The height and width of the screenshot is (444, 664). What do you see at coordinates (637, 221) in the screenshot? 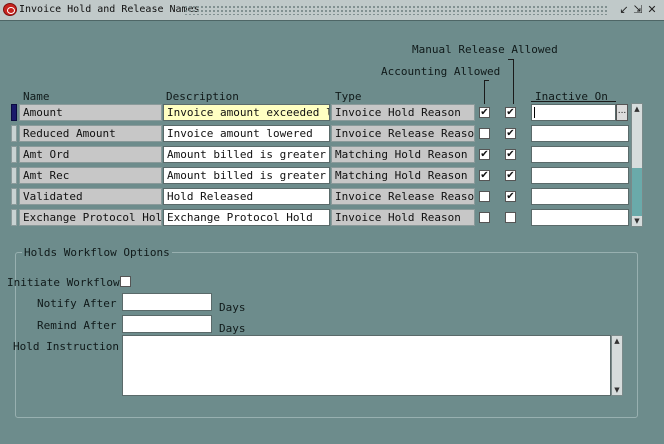
I see `scroll-down-icon: ▼` at bounding box center [637, 221].